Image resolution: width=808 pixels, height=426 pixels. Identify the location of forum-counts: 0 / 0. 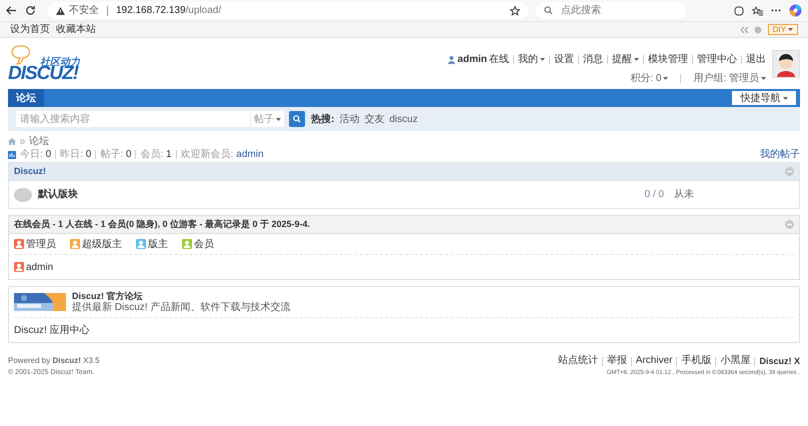
(654, 195).